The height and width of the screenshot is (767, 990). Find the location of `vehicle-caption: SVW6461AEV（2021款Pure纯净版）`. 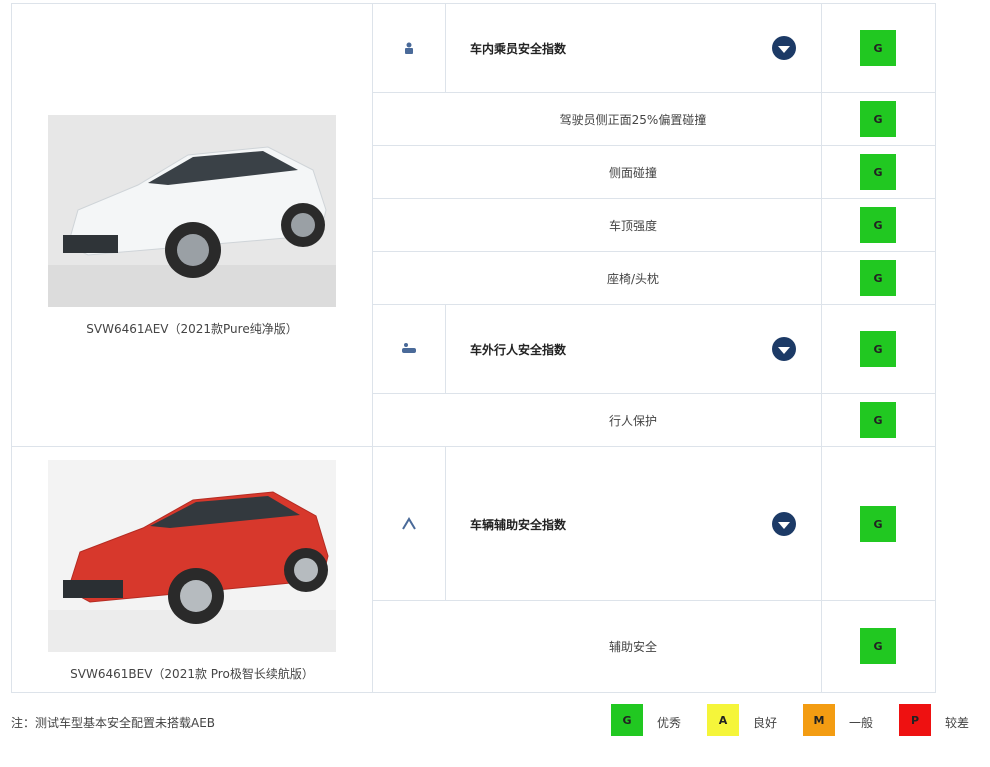

vehicle-caption: SVW6461AEV（2021款Pure纯净版） is located at coordinates (192, 329).